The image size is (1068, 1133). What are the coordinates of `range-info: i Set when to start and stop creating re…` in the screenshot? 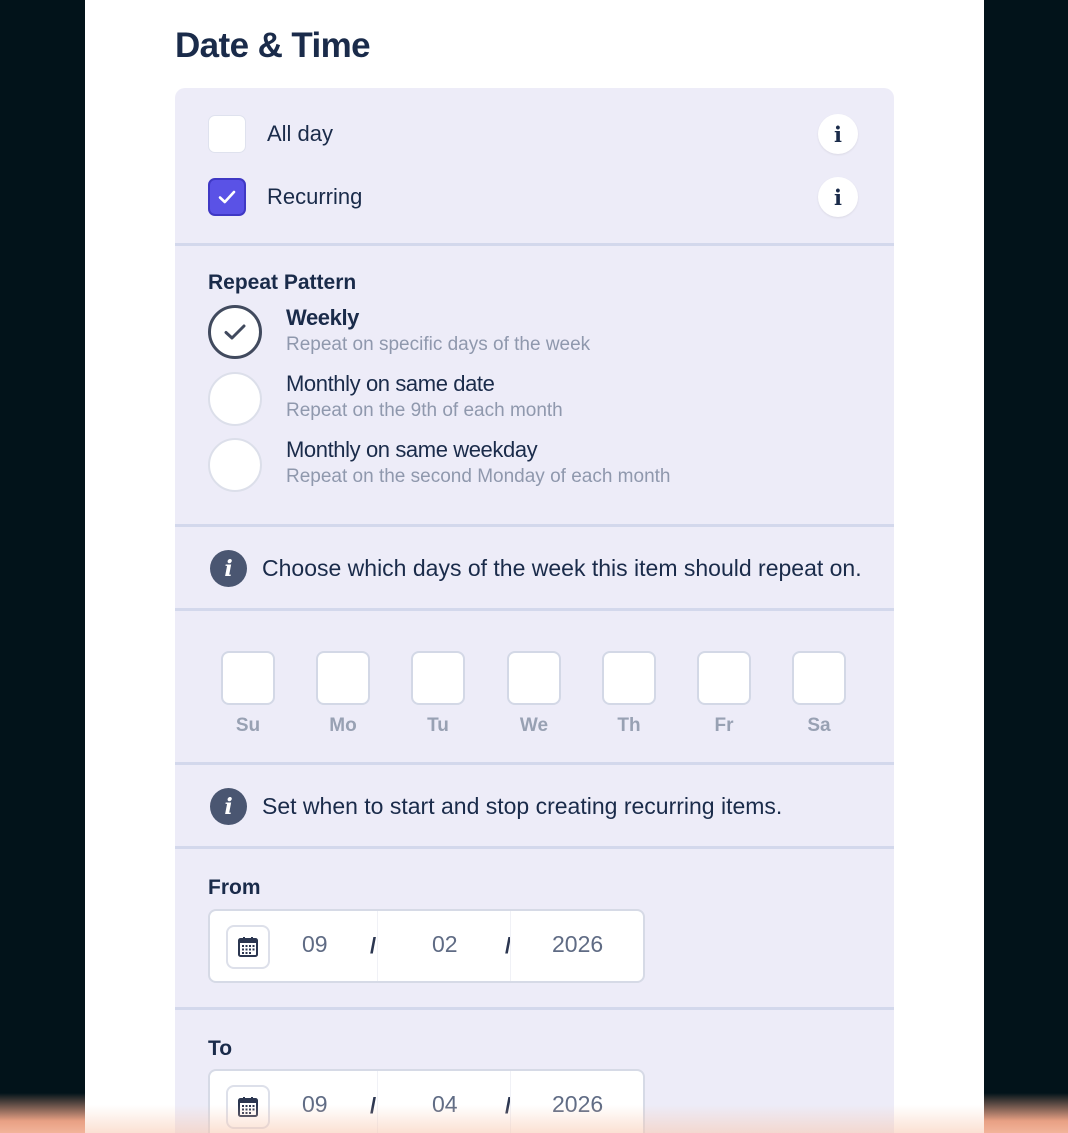 It's located at (496, 806).